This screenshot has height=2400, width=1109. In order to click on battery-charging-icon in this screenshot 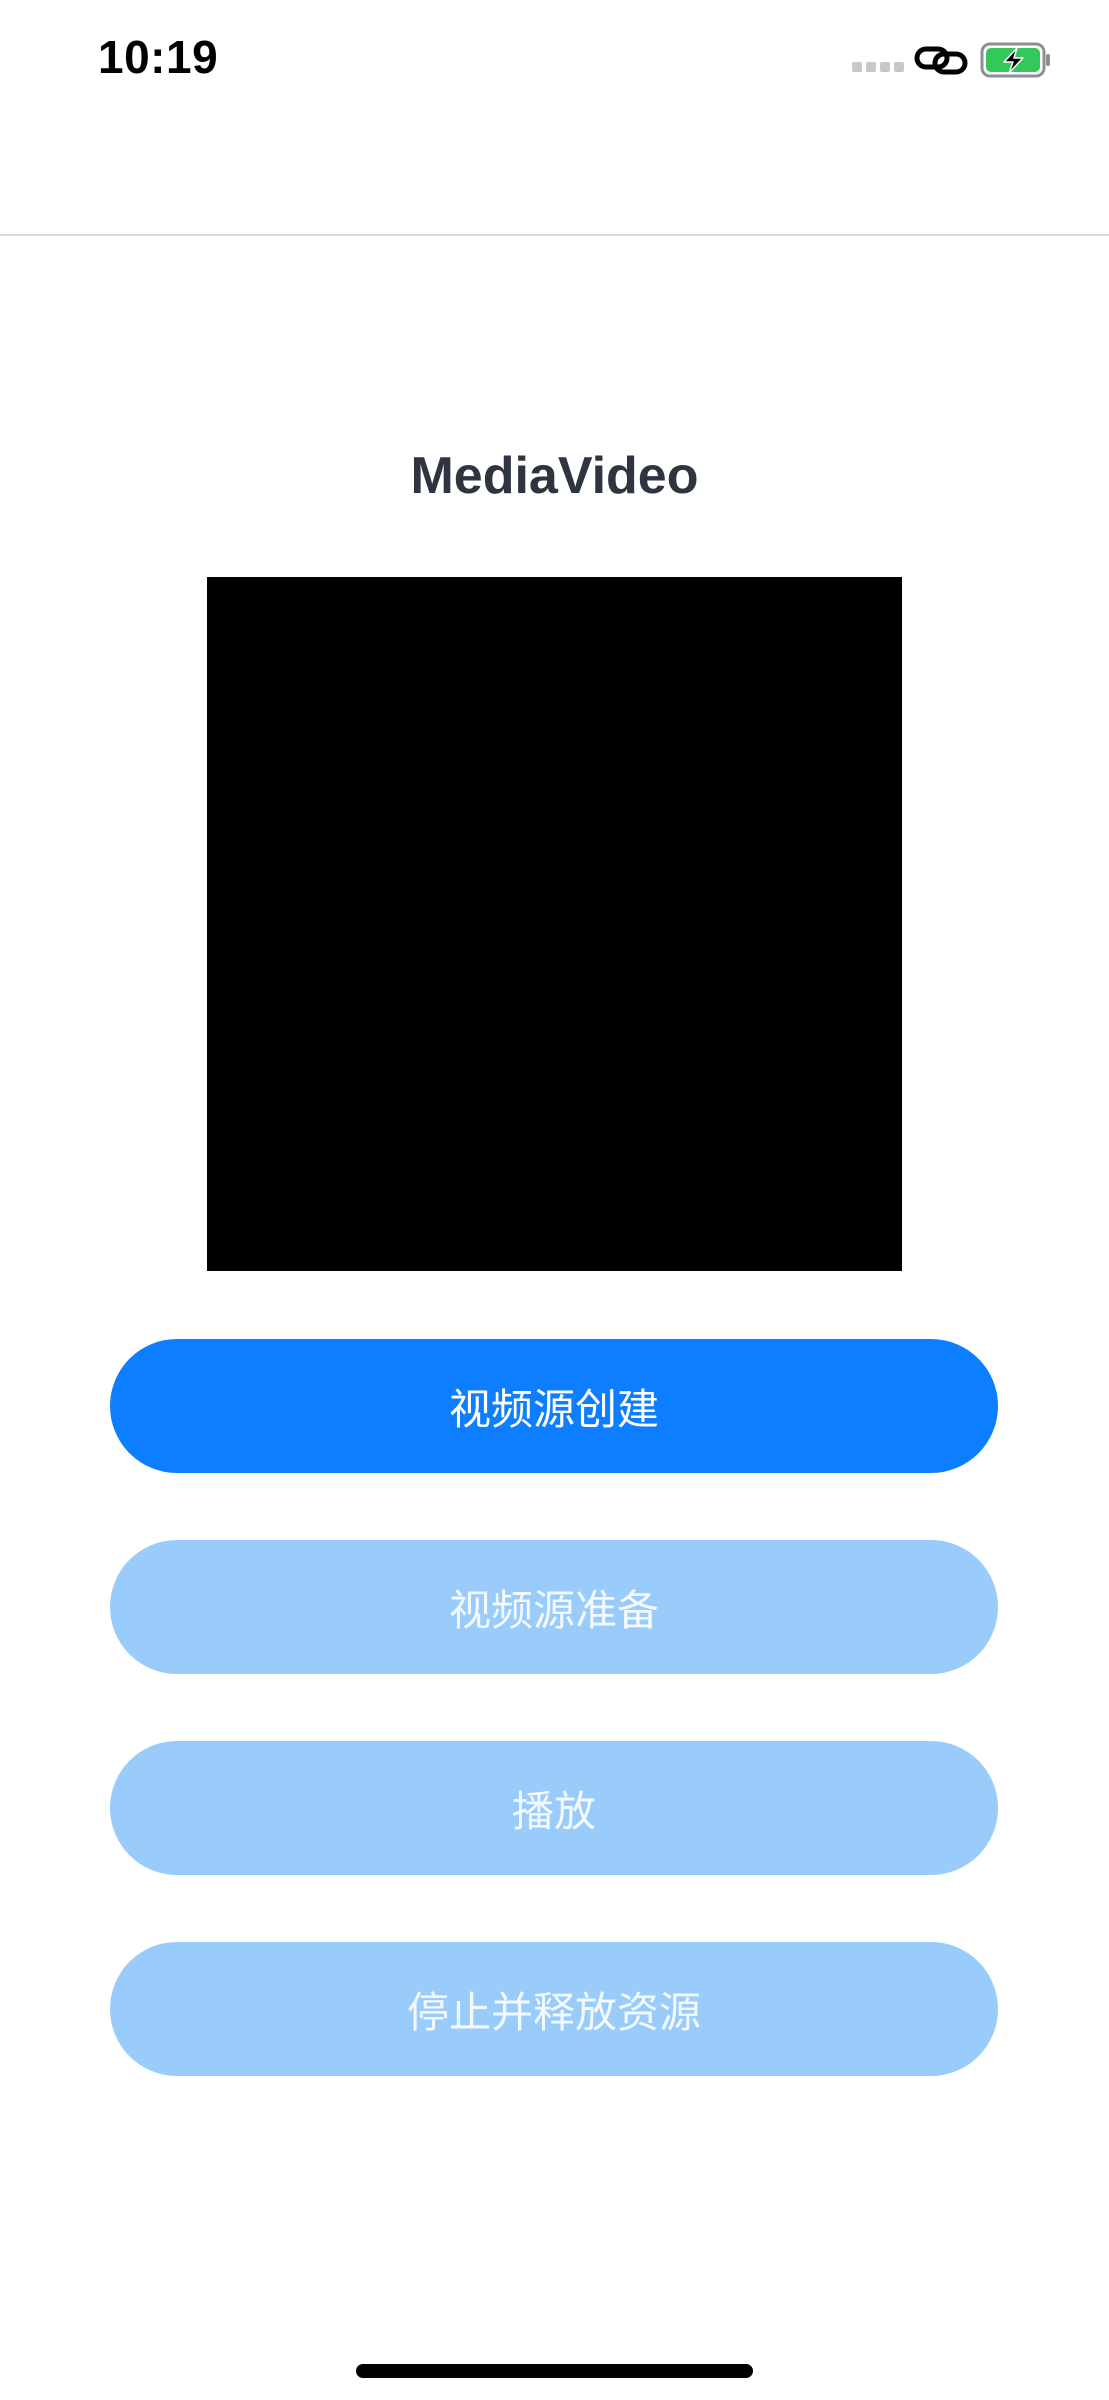, I will do `click(1015, 60)`.